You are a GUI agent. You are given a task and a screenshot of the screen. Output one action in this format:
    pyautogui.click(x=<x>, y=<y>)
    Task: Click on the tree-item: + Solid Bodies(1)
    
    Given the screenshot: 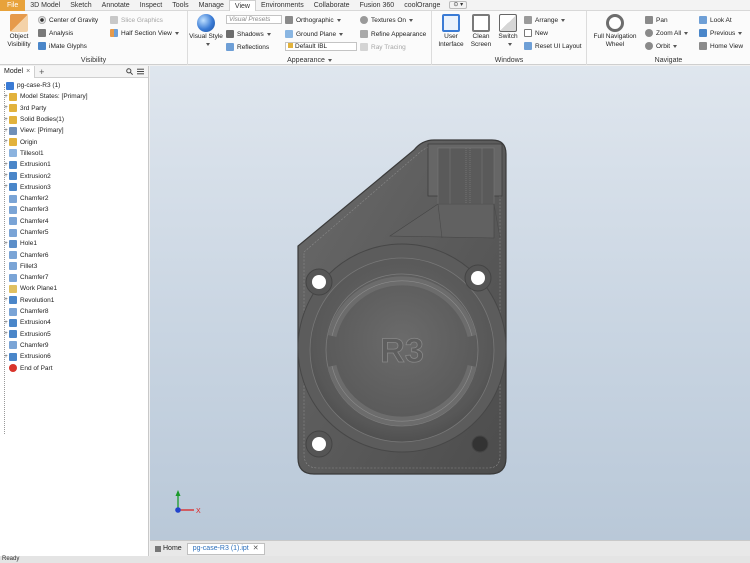 What is the action you would take?
    pyautogui.click(x=74, y=119)
    